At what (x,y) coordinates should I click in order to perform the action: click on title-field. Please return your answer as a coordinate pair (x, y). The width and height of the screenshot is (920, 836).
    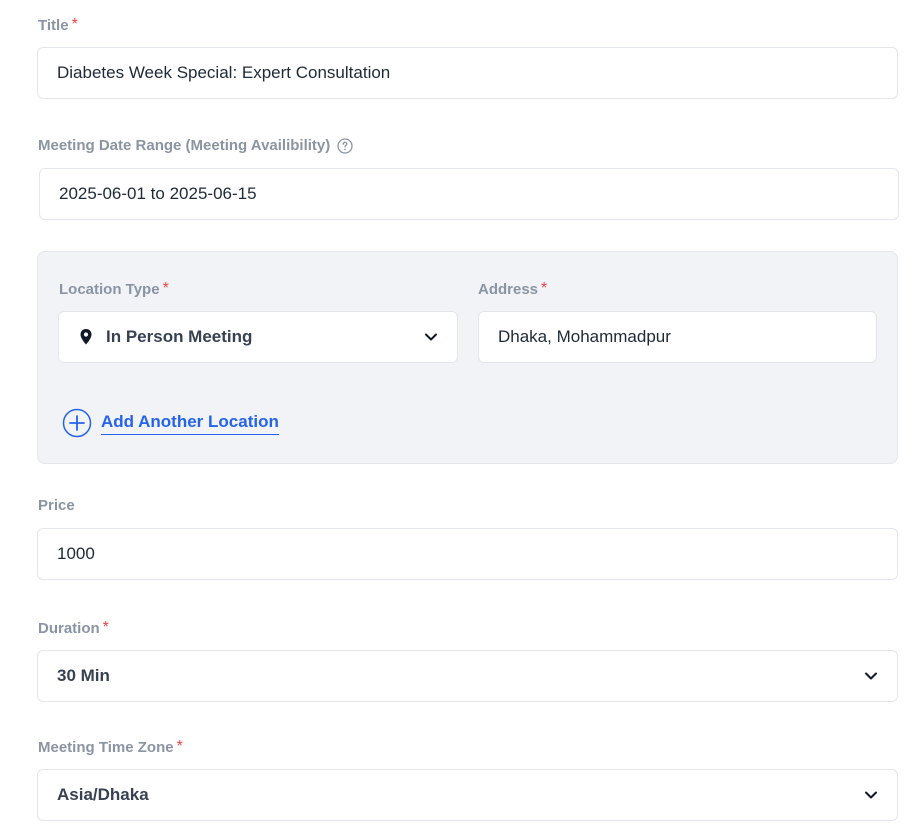
    Looking at the image, I should click on (467, 73).